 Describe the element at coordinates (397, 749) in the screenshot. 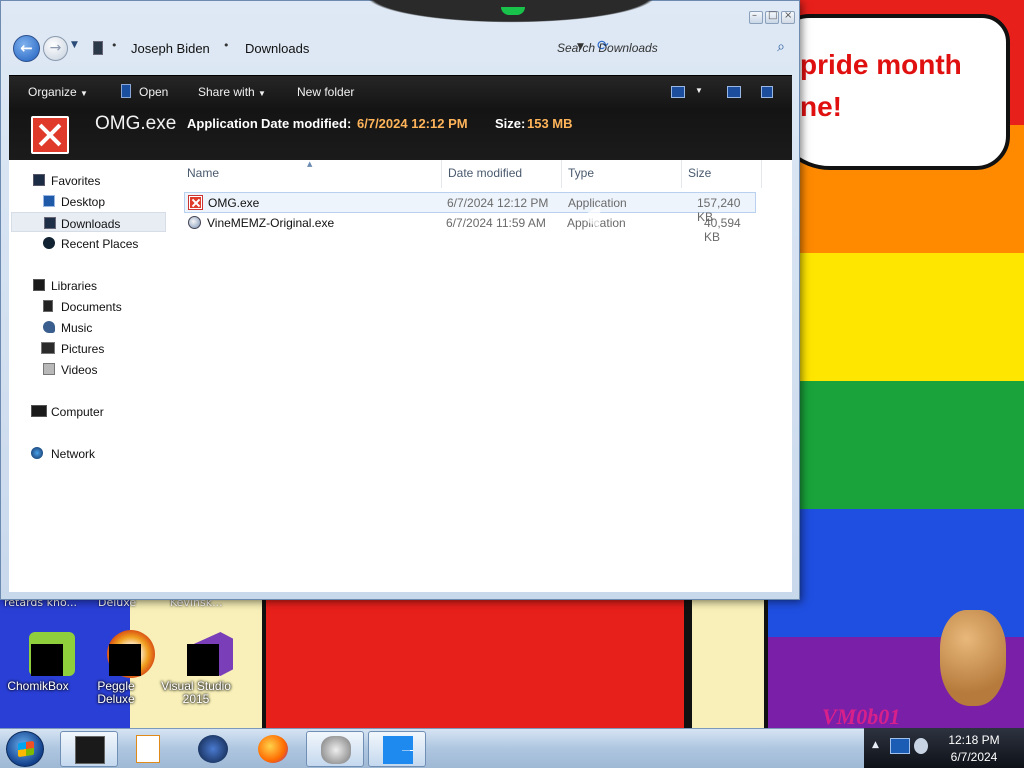

I see `taskbar-windows-app-button` at that location.